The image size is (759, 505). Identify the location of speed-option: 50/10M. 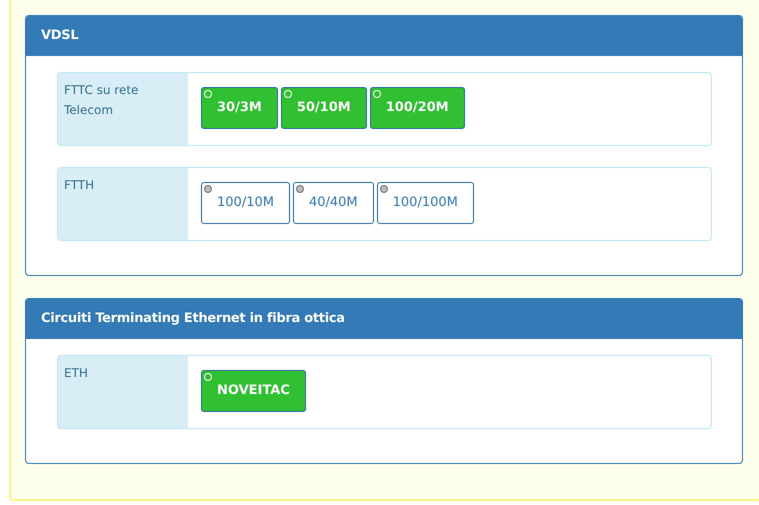
(323, 108).